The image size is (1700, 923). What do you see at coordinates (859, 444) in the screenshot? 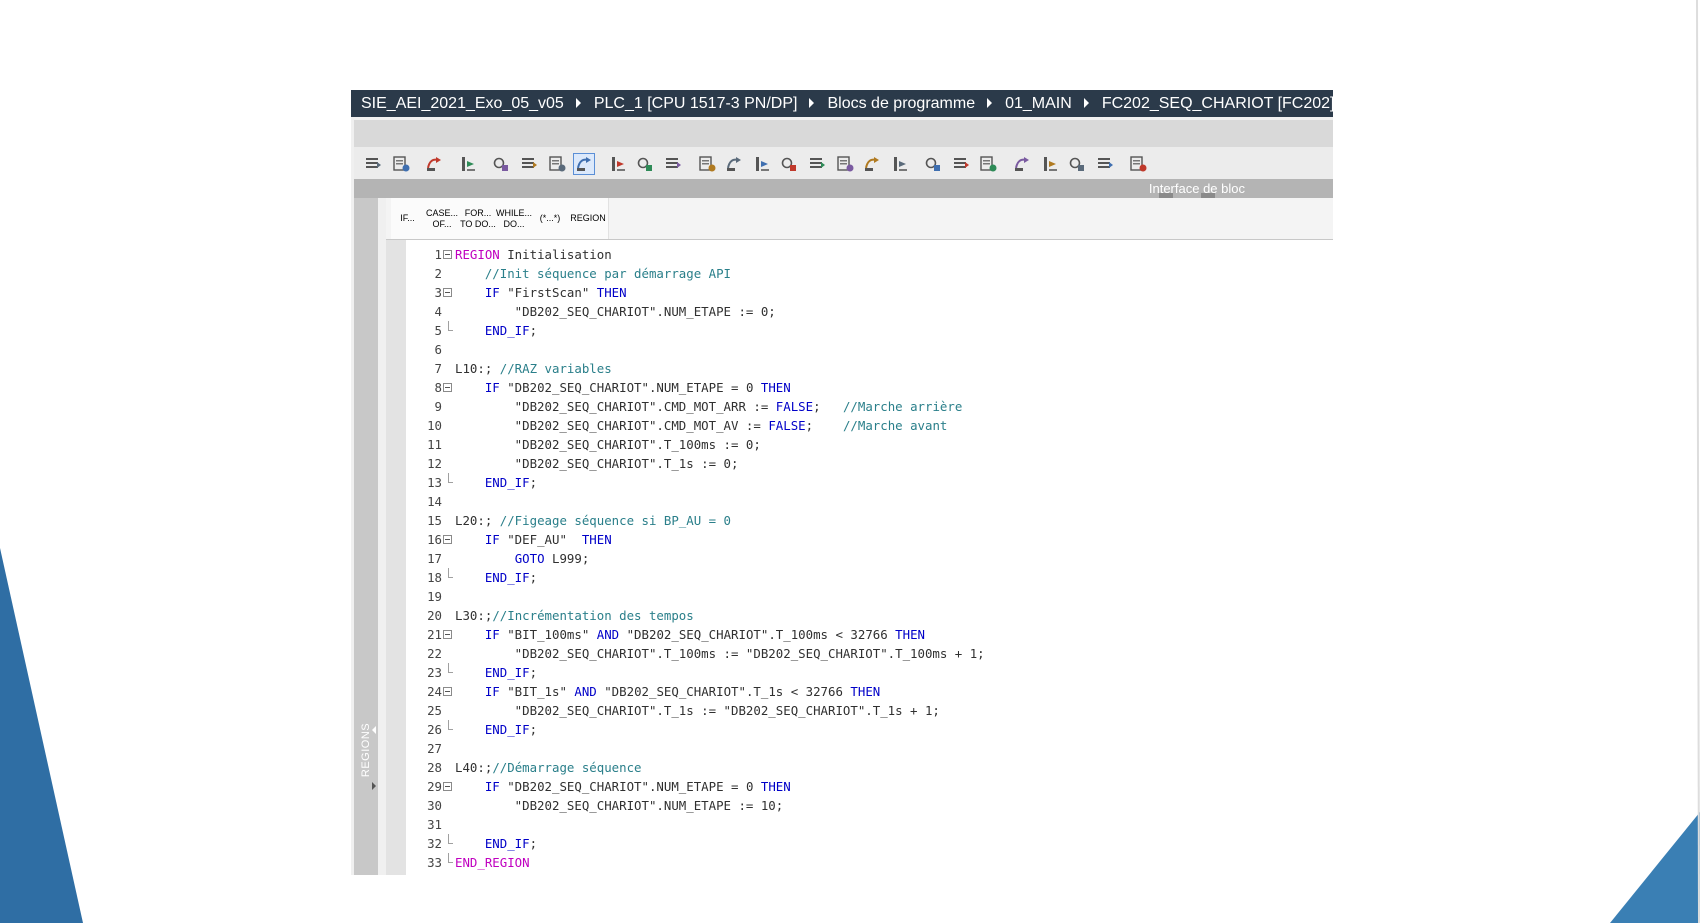
I see `code-line: 11 "DB202_SEQ_CHARIOT".T_100ms := 0;` at bounding box center [859, 444].